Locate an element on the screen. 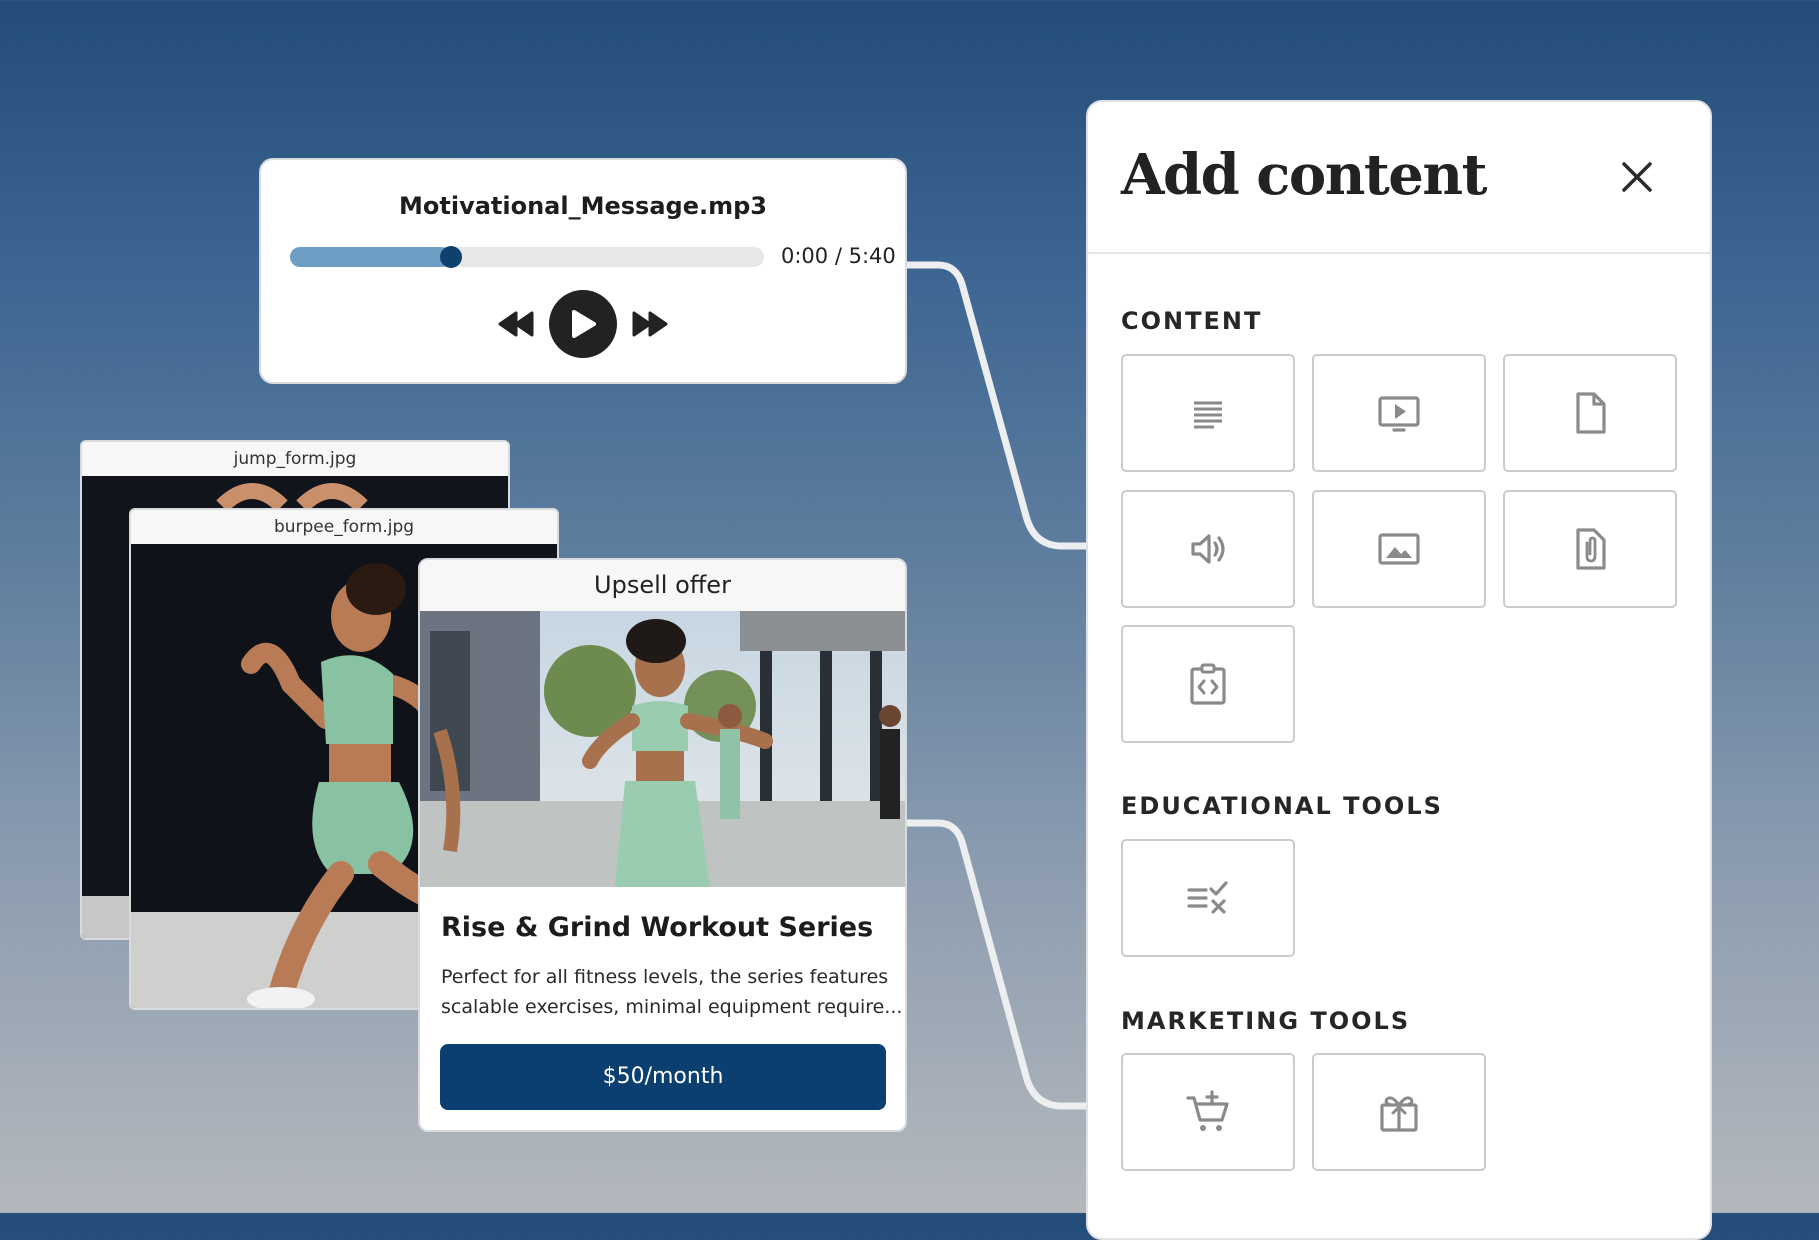  section-label-educational-tools: EDUCATIONAL TOOLS is located at coordinates (1282, 806).